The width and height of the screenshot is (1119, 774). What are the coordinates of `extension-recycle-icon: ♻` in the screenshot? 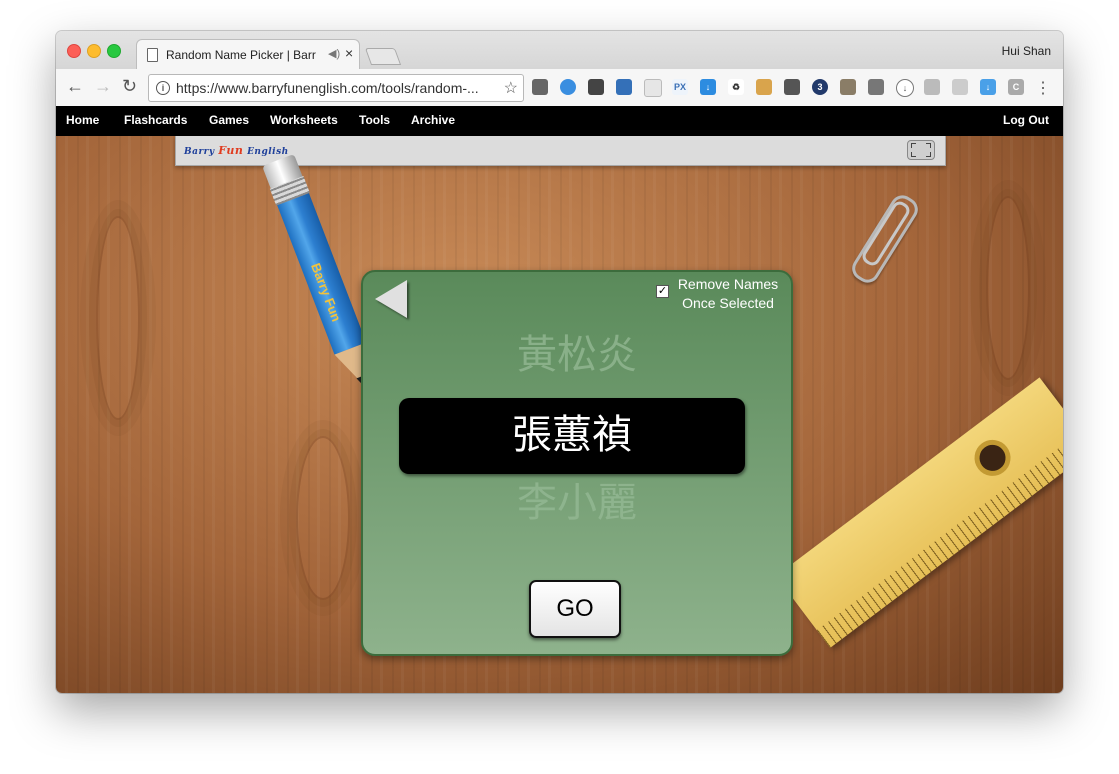 It's located at (736, 87).